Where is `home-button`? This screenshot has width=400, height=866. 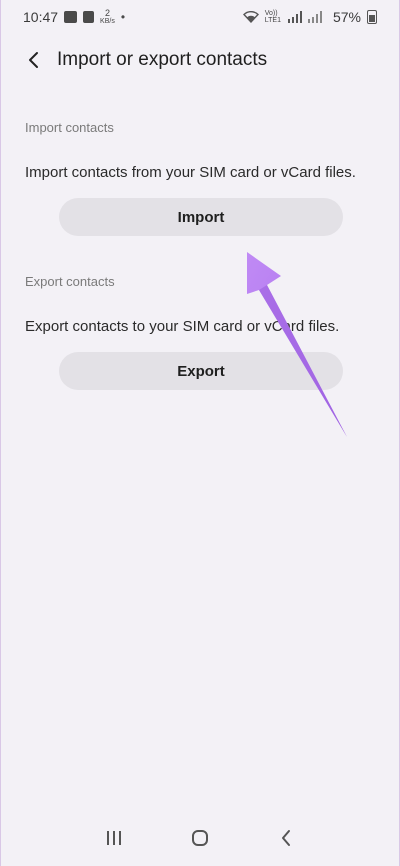 home-button is located at coordinates (200, 838).